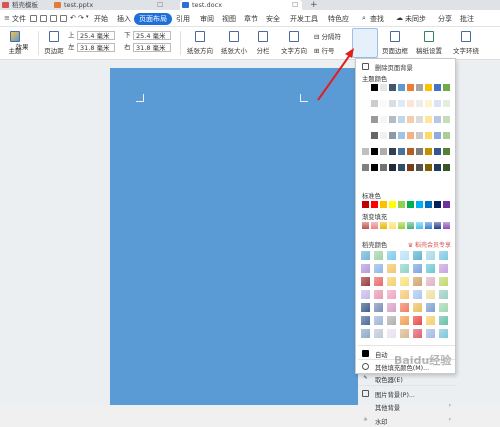 Image resolution: width=500 pixels, height=427 pixels. I want to click on watermark-item: ☼ 水印 ›, so click(406, 421).